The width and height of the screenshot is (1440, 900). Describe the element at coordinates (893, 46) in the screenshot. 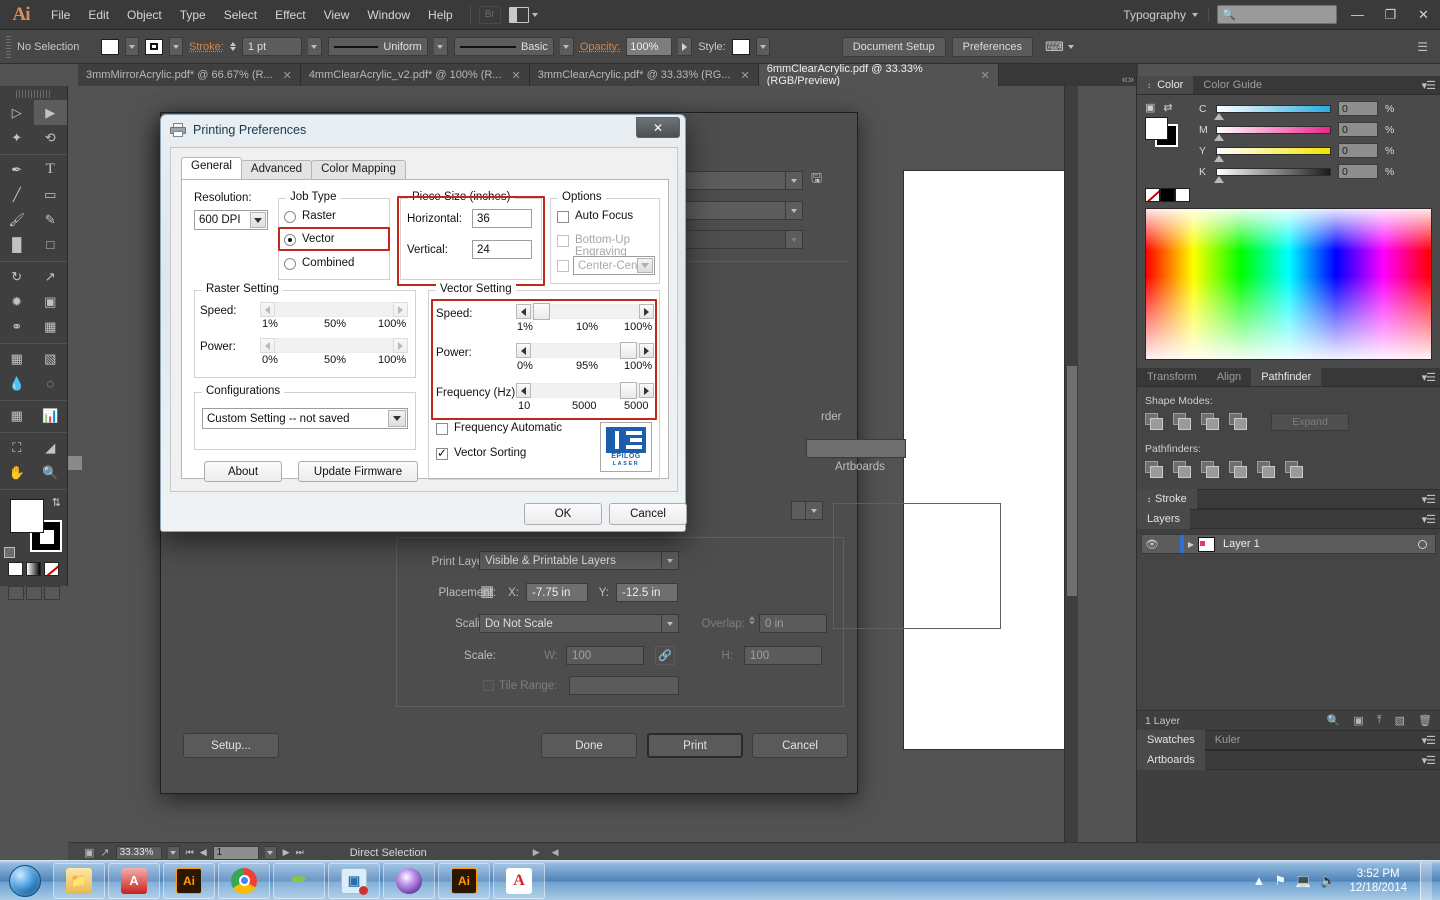

I see `document-setup-button: Document Setup` at that location.